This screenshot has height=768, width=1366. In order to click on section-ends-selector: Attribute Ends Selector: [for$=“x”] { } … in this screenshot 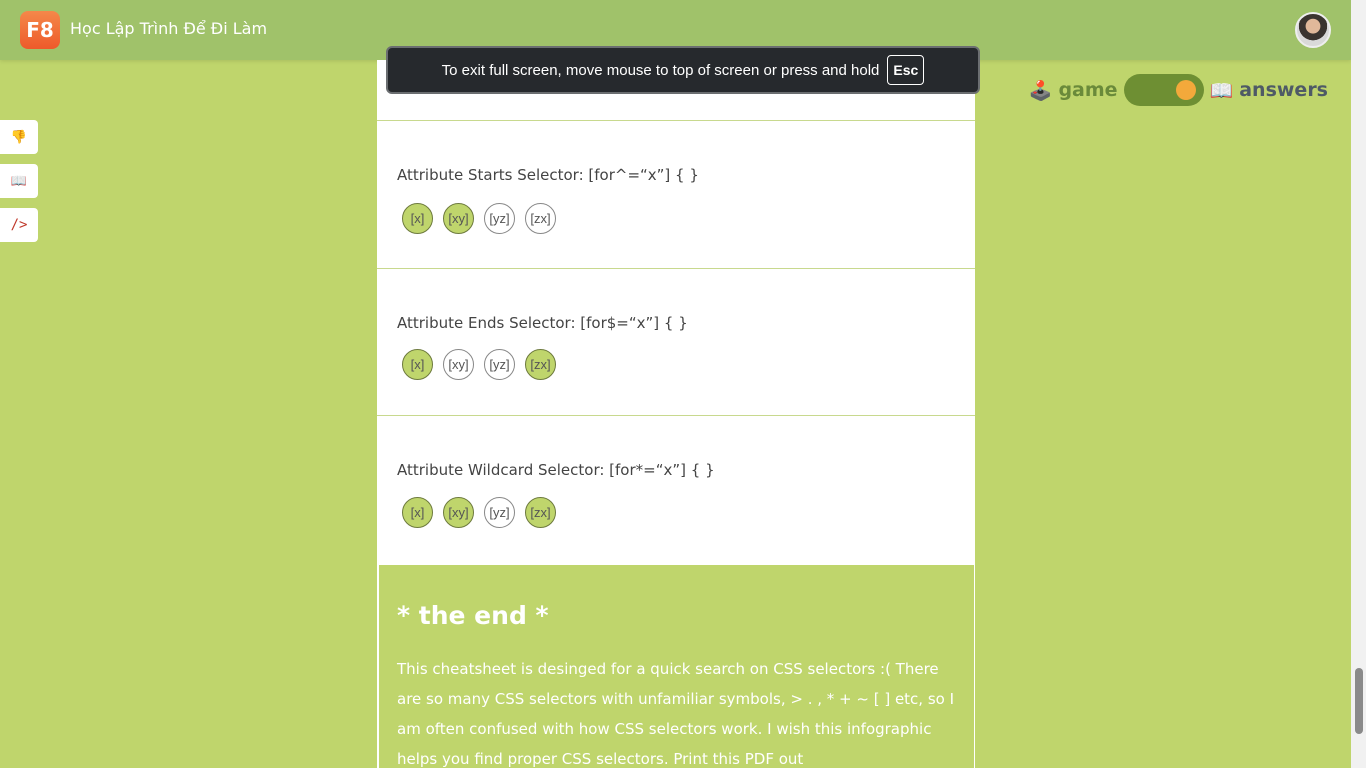, I will do `click(676, 341)`.